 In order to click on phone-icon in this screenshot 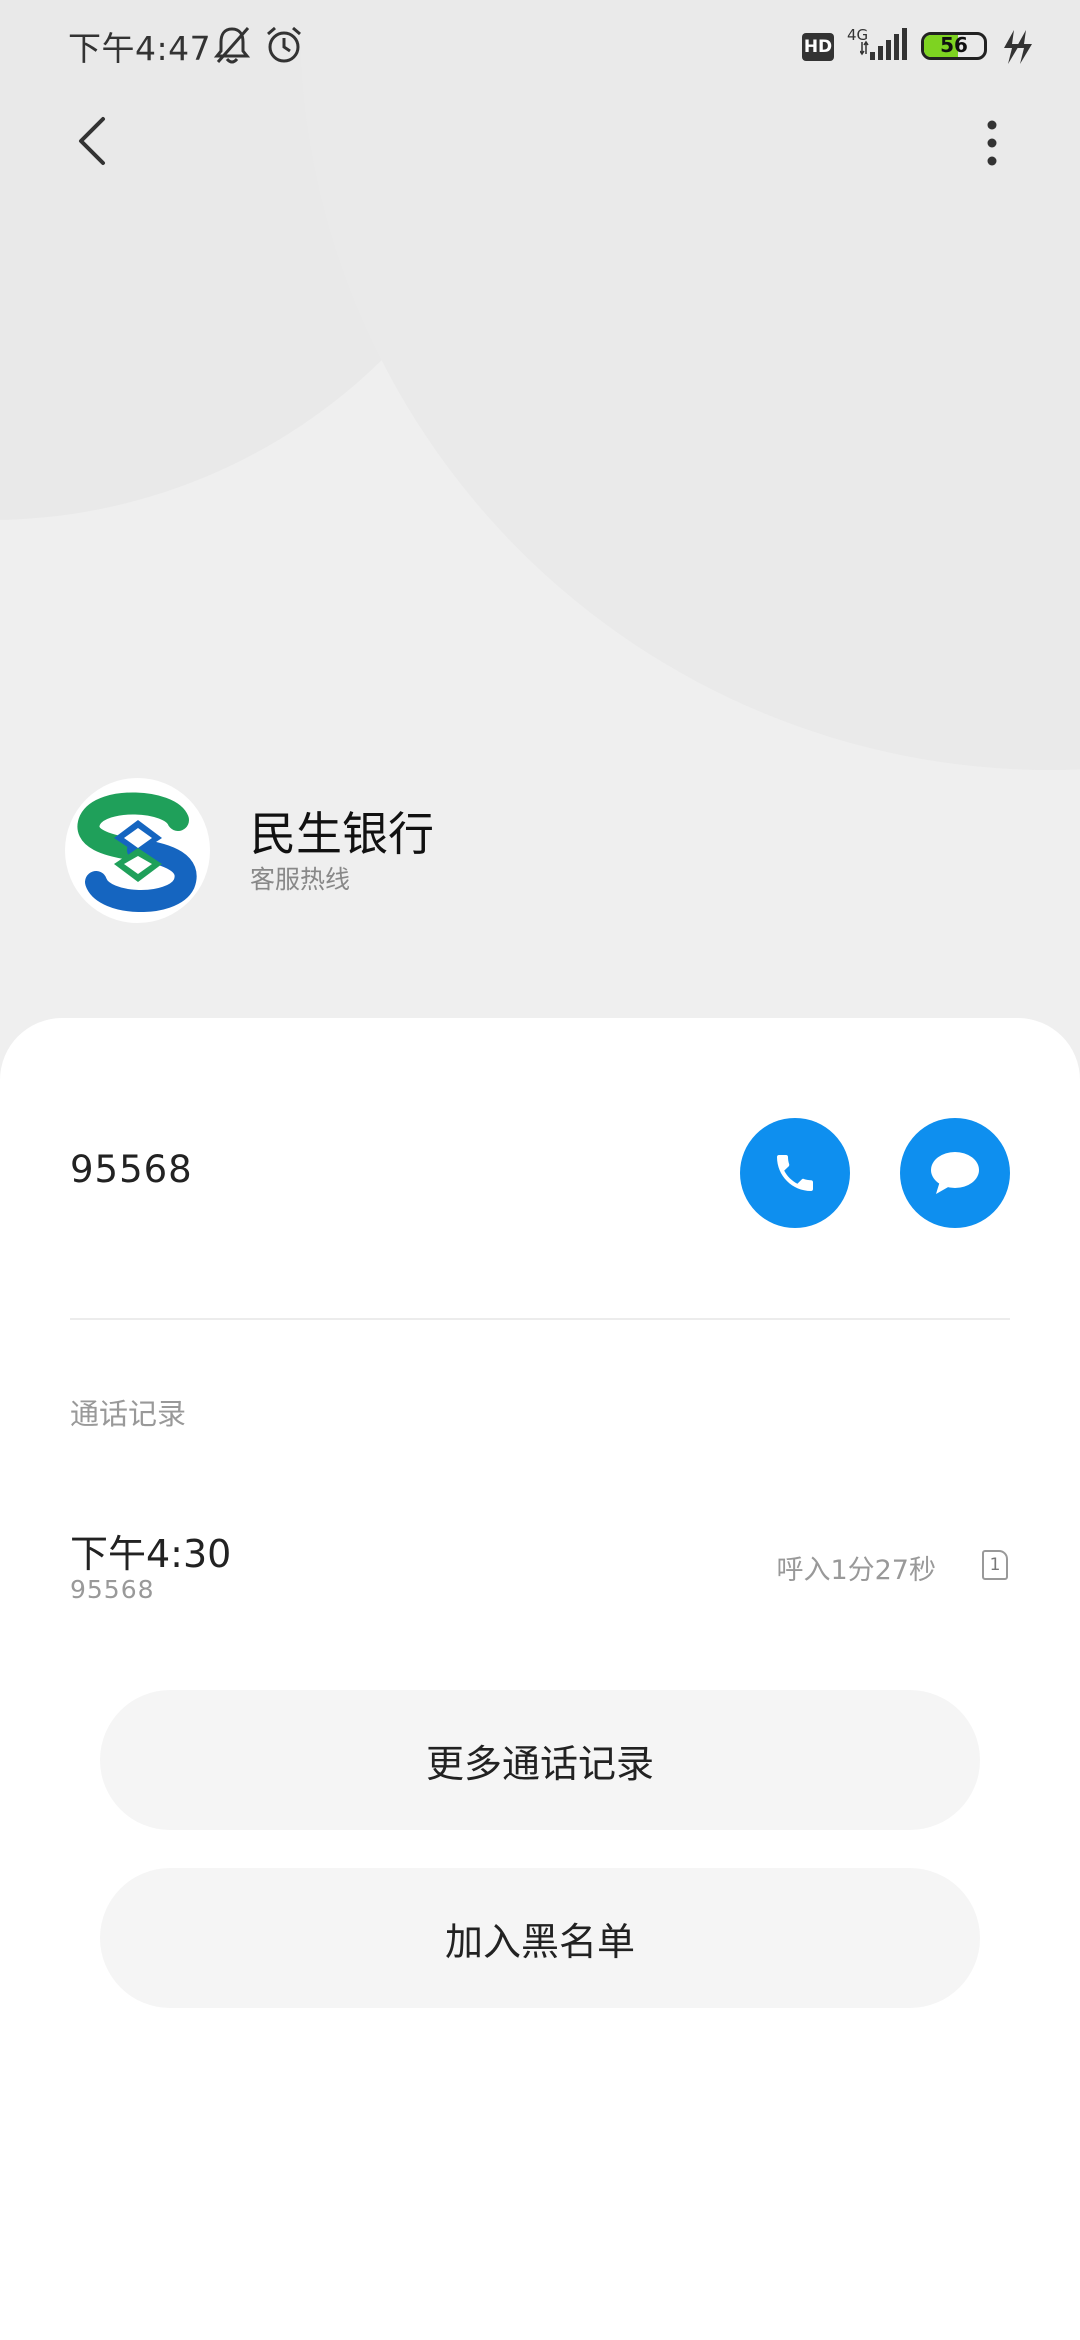, I will do `click(795, 1173)`.